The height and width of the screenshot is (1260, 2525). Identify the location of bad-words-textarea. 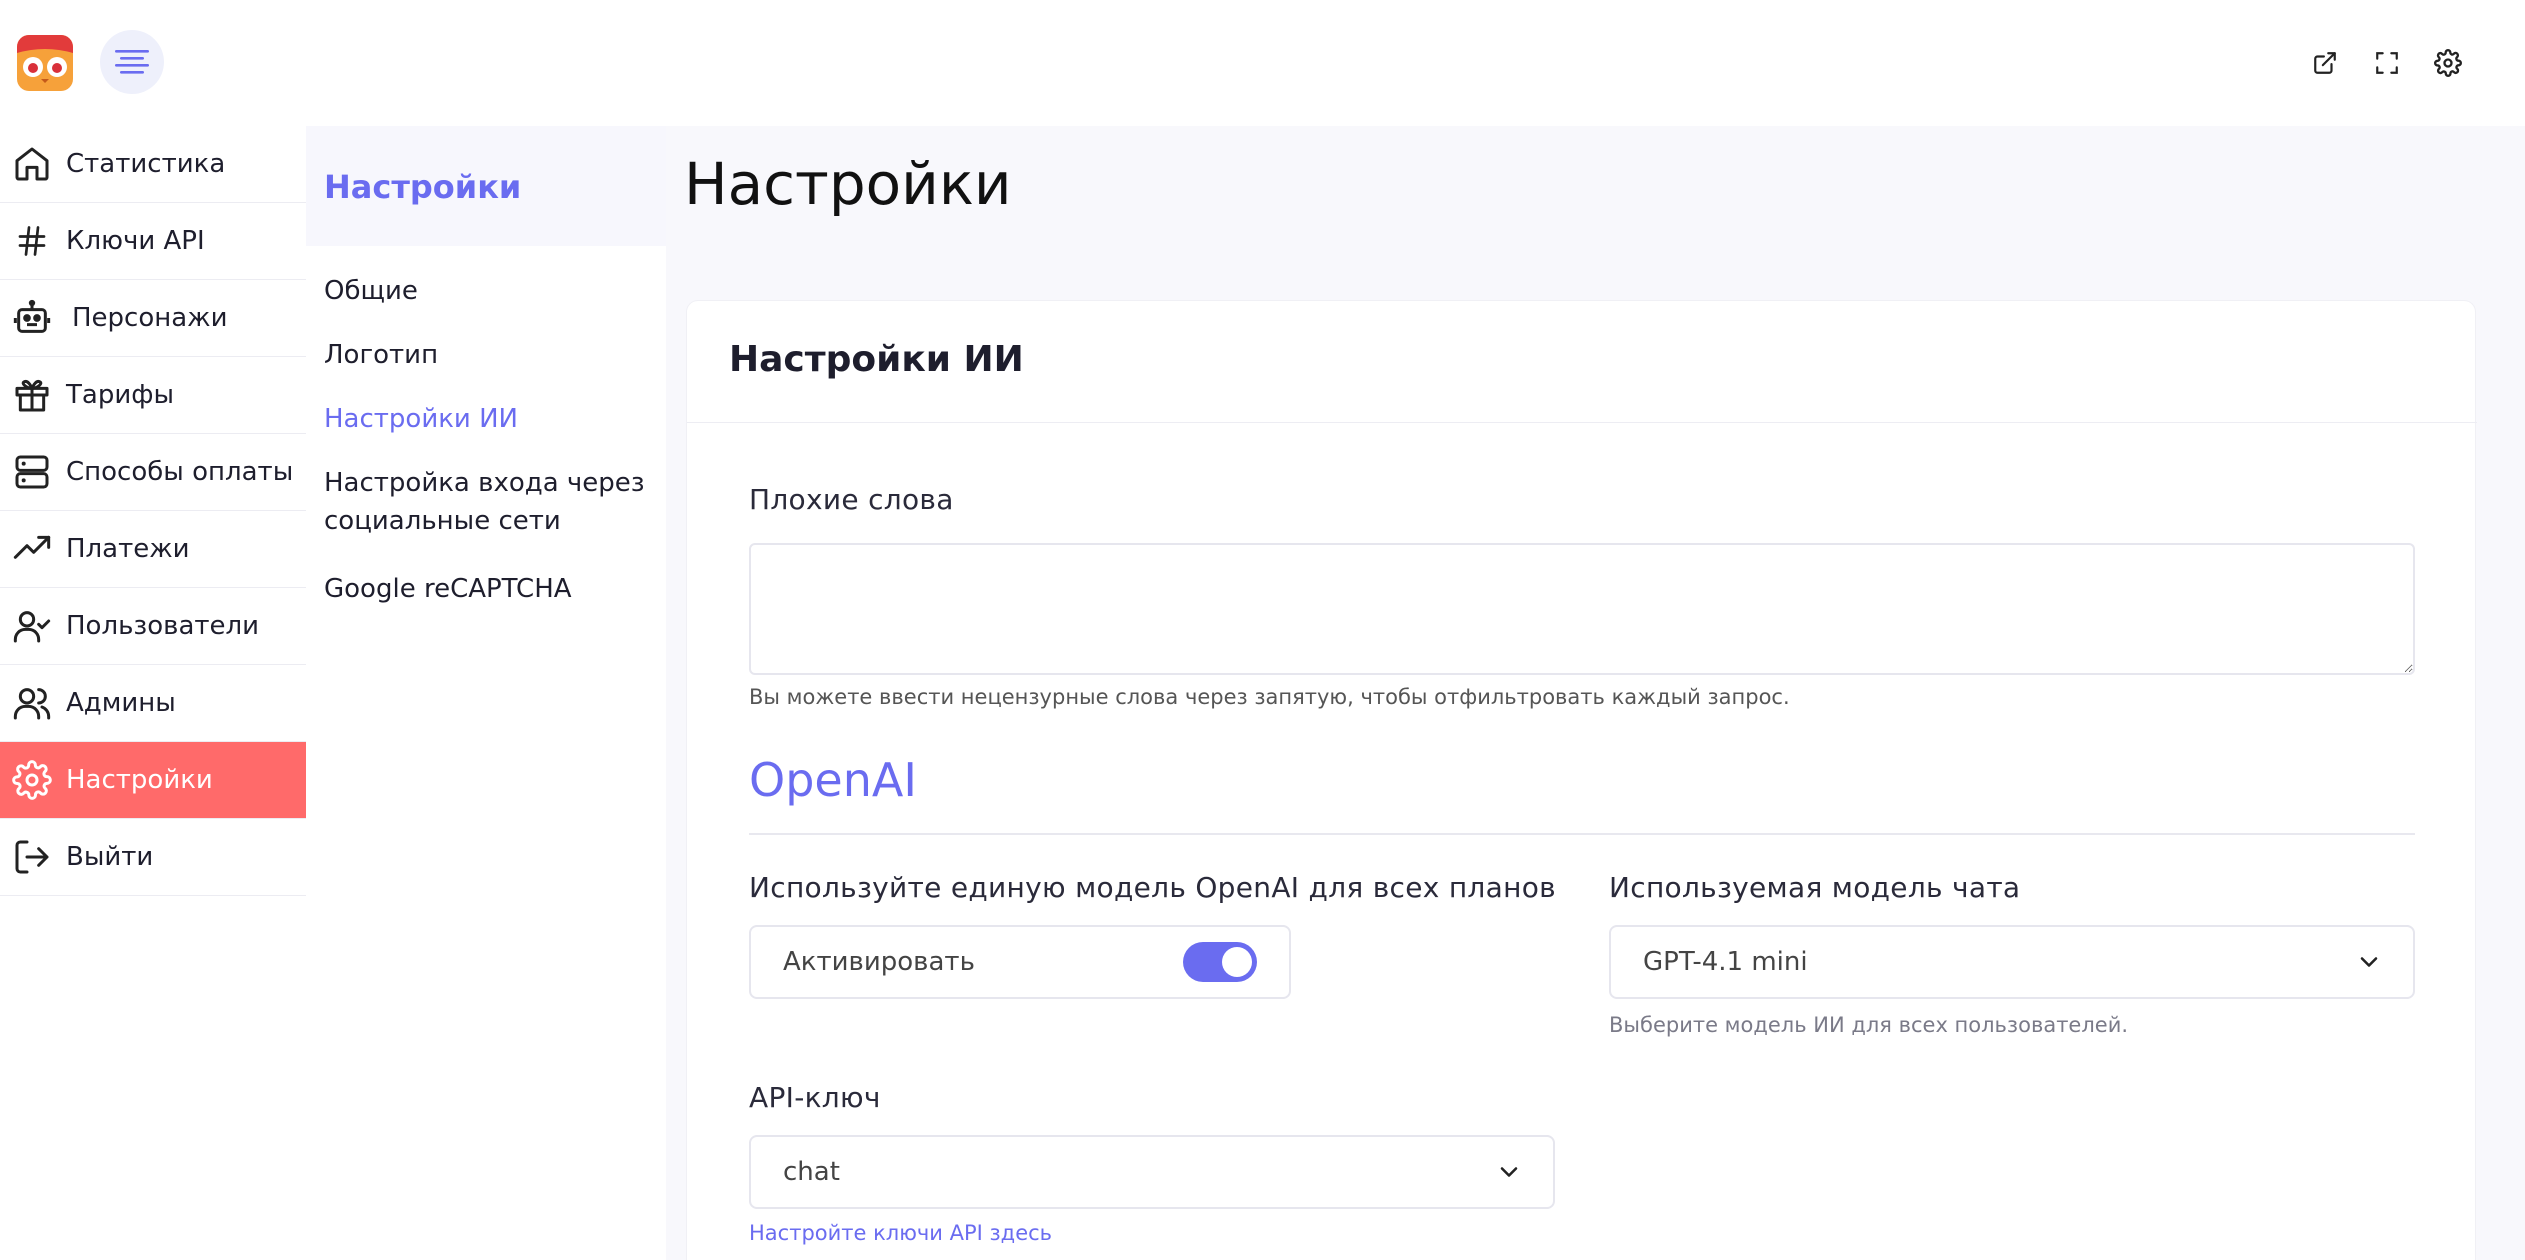
(1582, 609).